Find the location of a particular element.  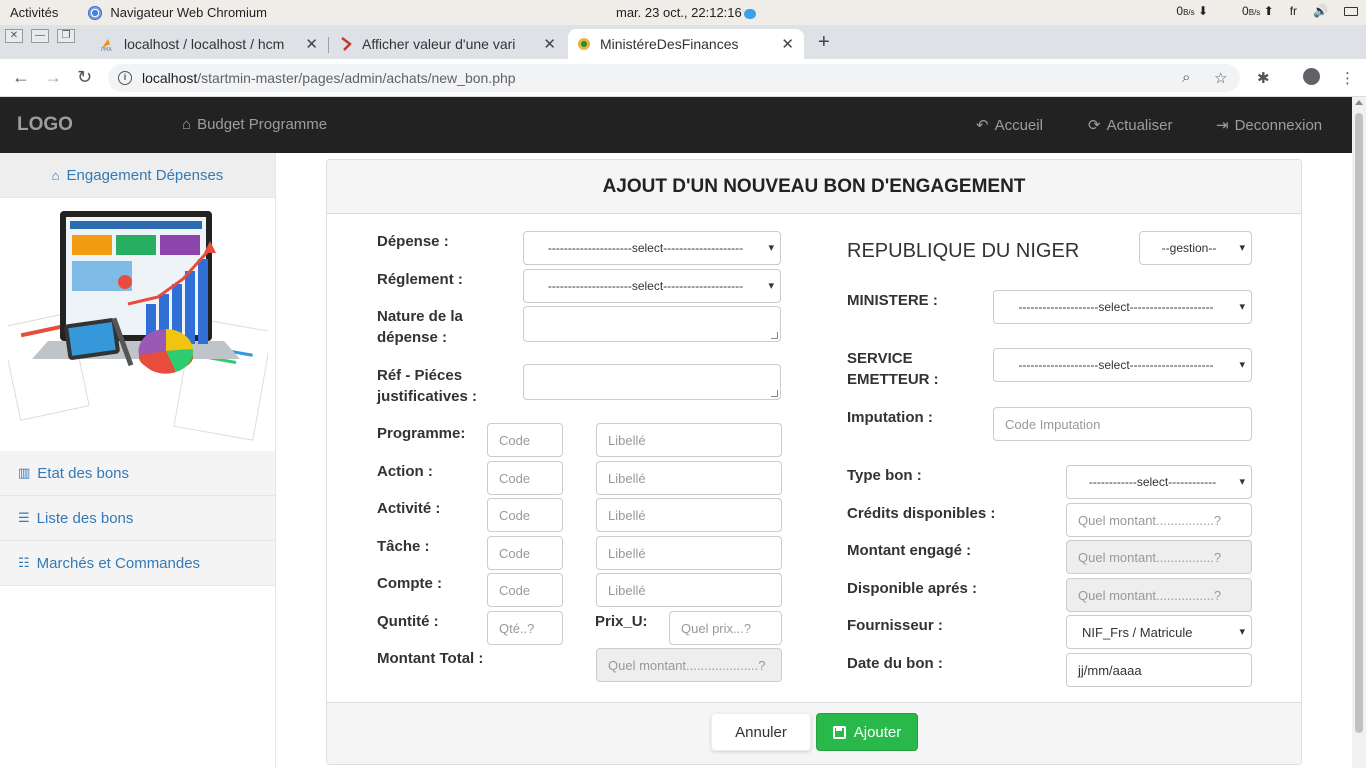

scroll-up-icon is located at coordinates (1359, 102).